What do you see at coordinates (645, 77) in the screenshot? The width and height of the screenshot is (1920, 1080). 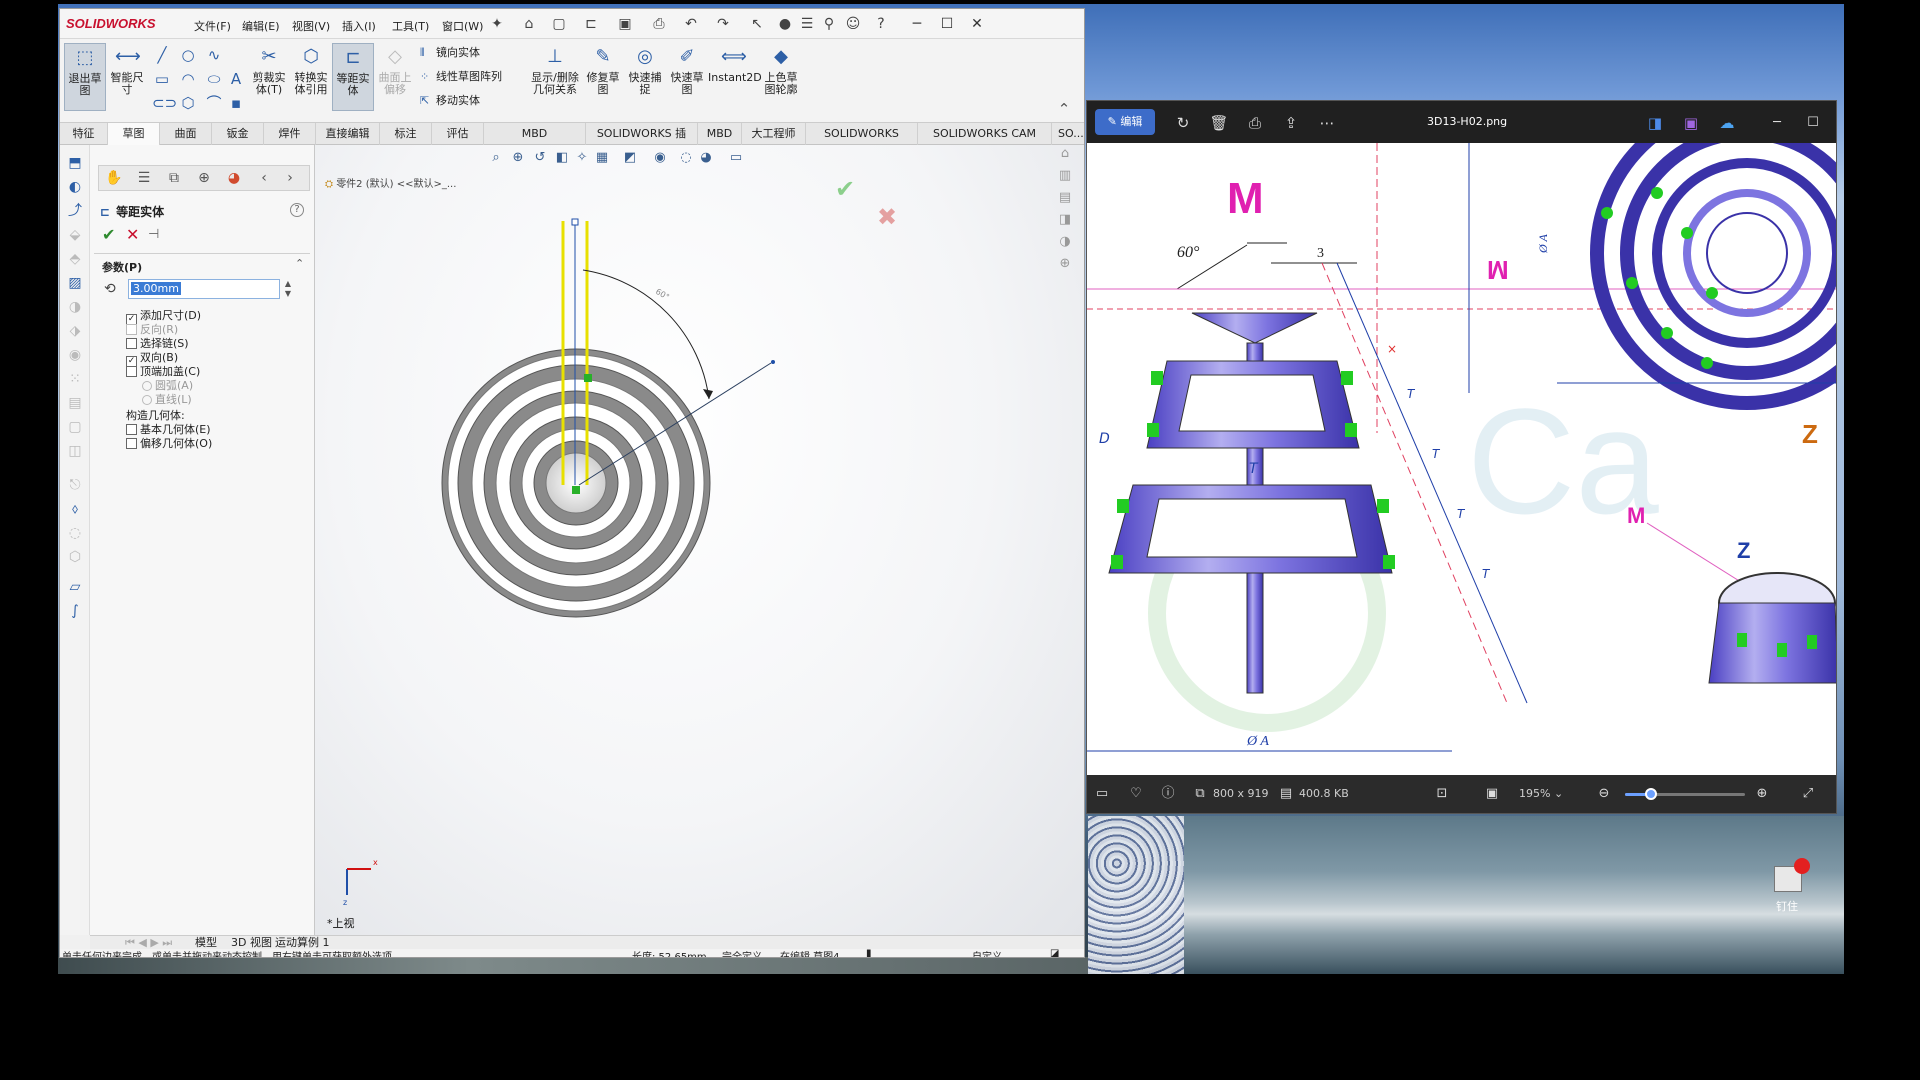 I see `quick-snaps-button: ◎ 快速捕捉` at bounding box center [645, 77].